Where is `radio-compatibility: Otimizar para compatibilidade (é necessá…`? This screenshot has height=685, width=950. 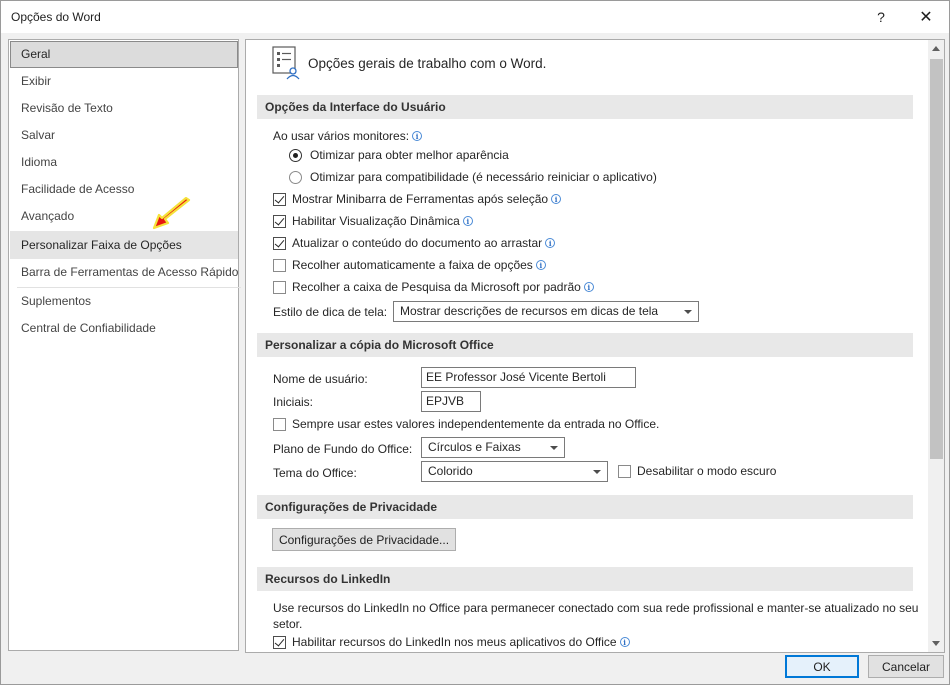 radio-compatibility: Otimizar para compatibilidade (é necessá… is located at coordinates (473, 177).